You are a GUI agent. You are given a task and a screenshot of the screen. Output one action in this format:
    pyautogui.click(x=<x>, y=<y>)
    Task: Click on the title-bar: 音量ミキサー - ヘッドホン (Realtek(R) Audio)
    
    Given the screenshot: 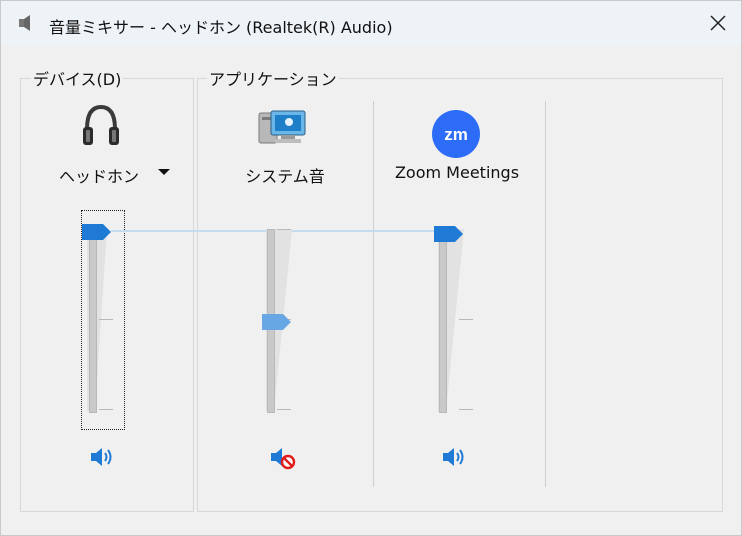 What is the action you would take?
    pyautogui.click(x=371, y=23)
    